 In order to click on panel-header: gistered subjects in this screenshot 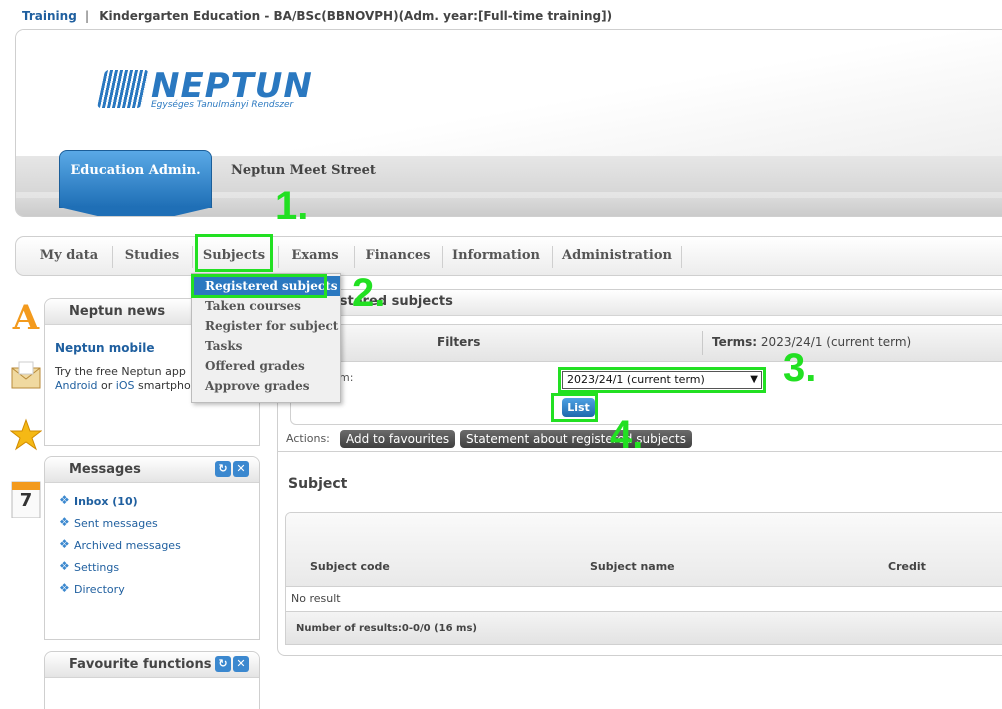, I will do `click(640, 303)`.